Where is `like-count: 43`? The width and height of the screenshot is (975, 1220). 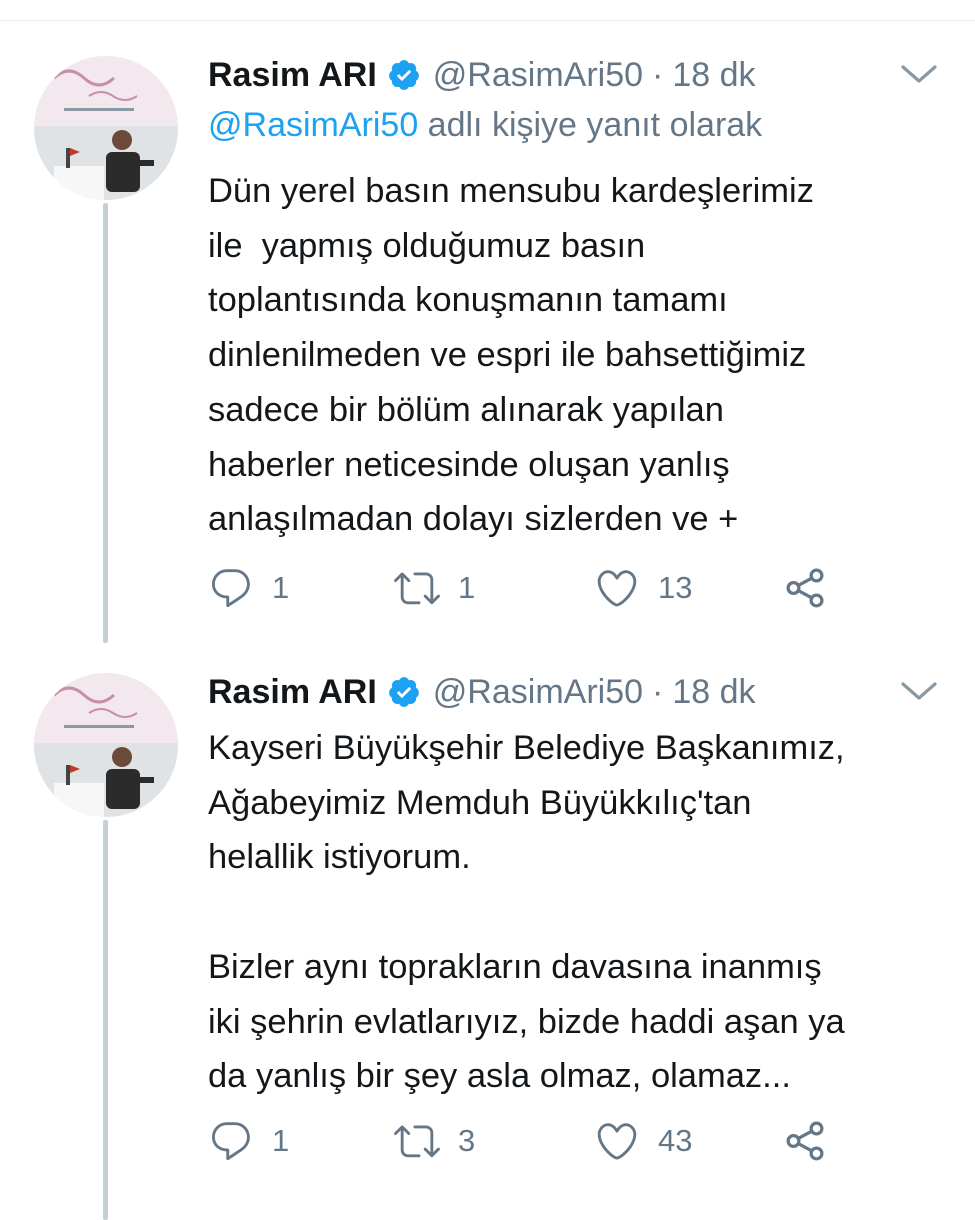
like-count: 43 is located at coordinates (675, 1140).